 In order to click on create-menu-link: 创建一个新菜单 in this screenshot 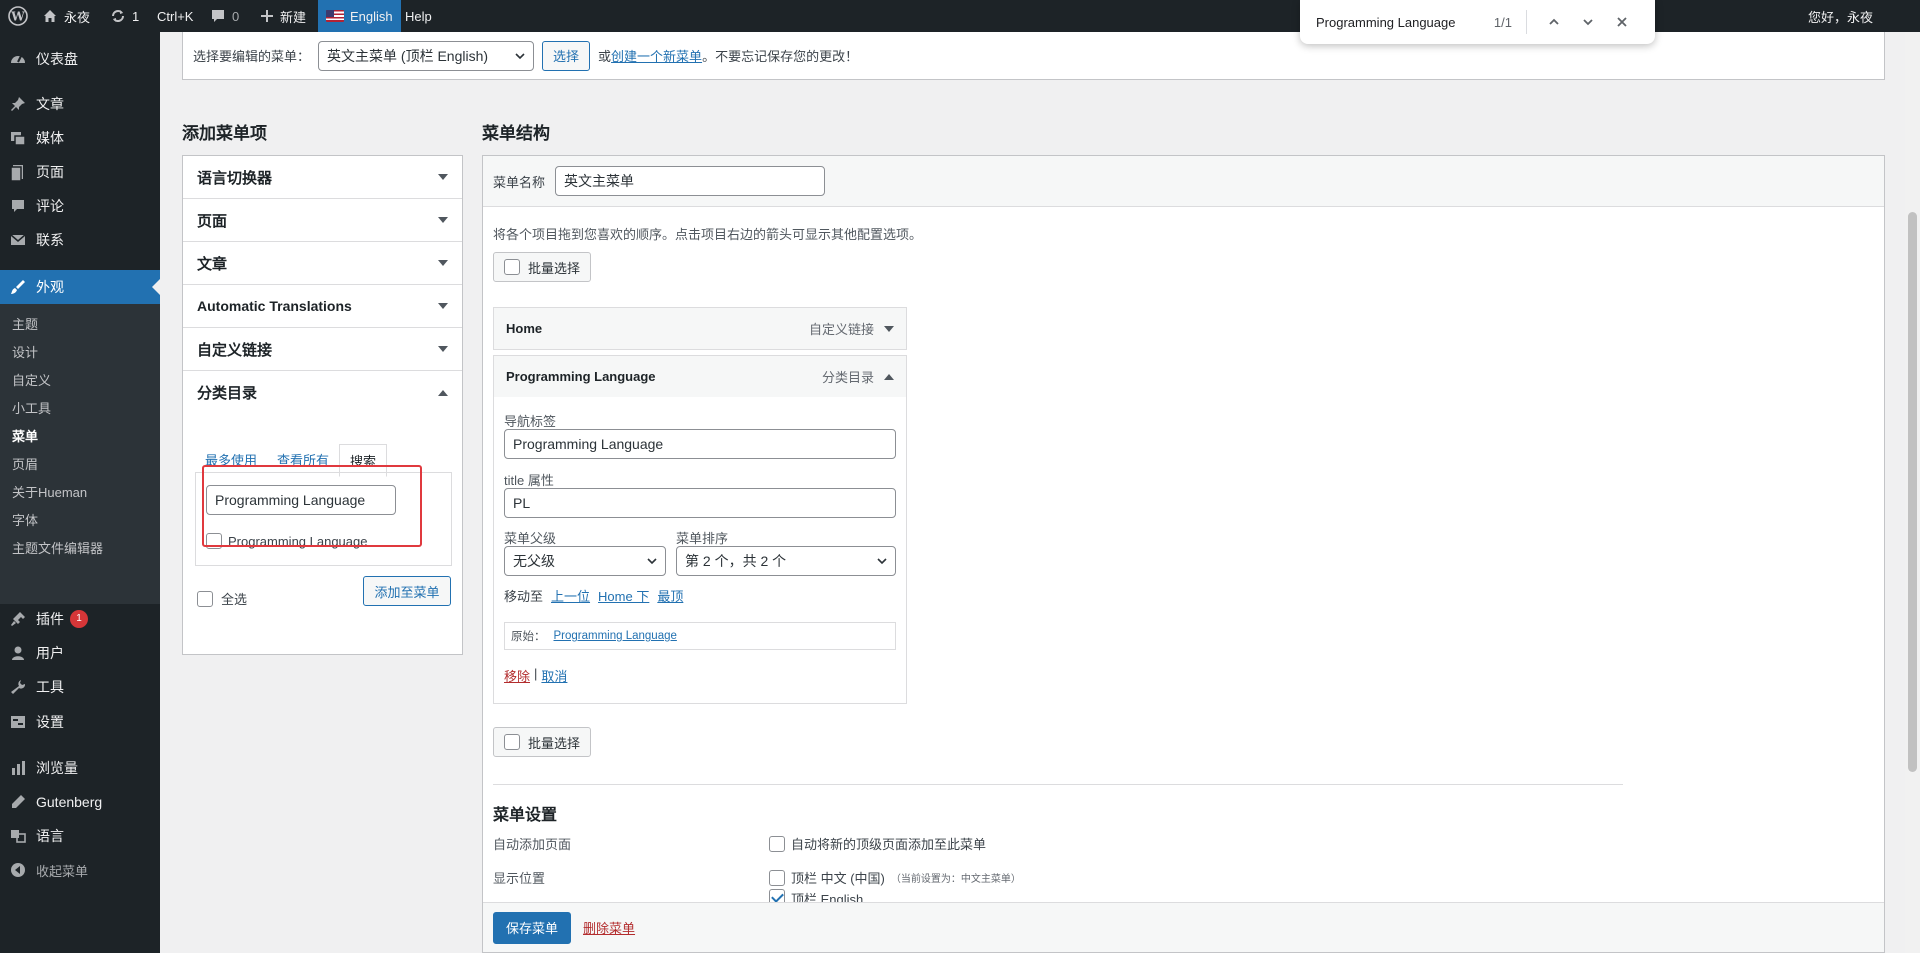, I will do `click(656, 56)`.